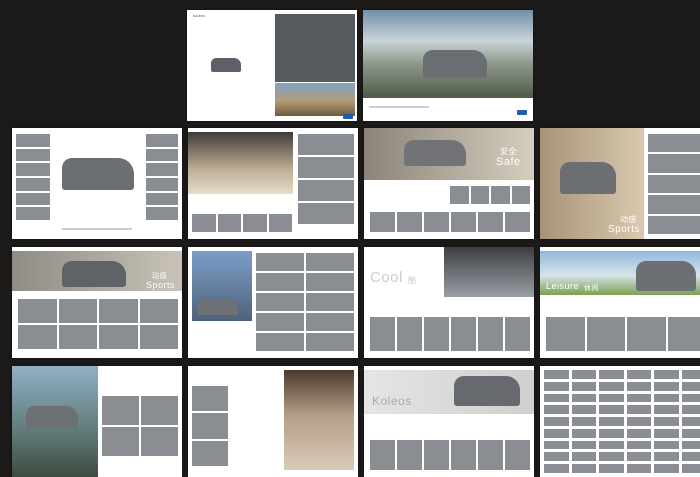 The image size is (700, 477). What do you see at coordinates (449, 183) in the screenshot?
I see `safe-page: 安全 Safe` at bounding box center [449, 183].